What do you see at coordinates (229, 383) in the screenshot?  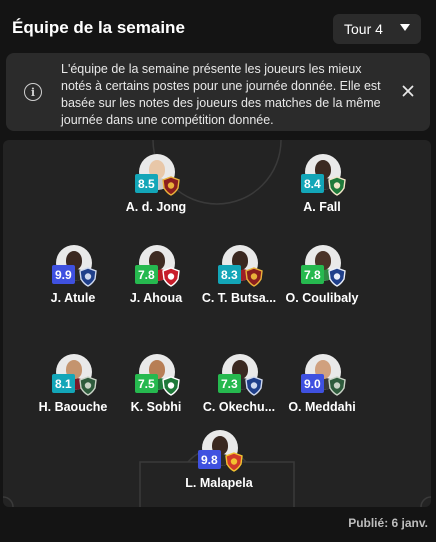 I see `player-rating: 7.3` at bounding box center [229, 383].